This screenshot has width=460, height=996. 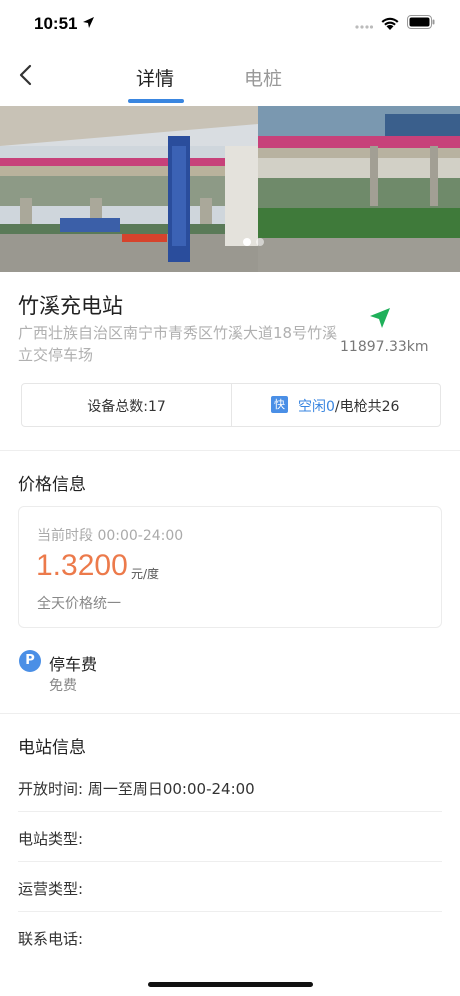 I want to click on back-arrow-icon, so click(x=27, y=75).